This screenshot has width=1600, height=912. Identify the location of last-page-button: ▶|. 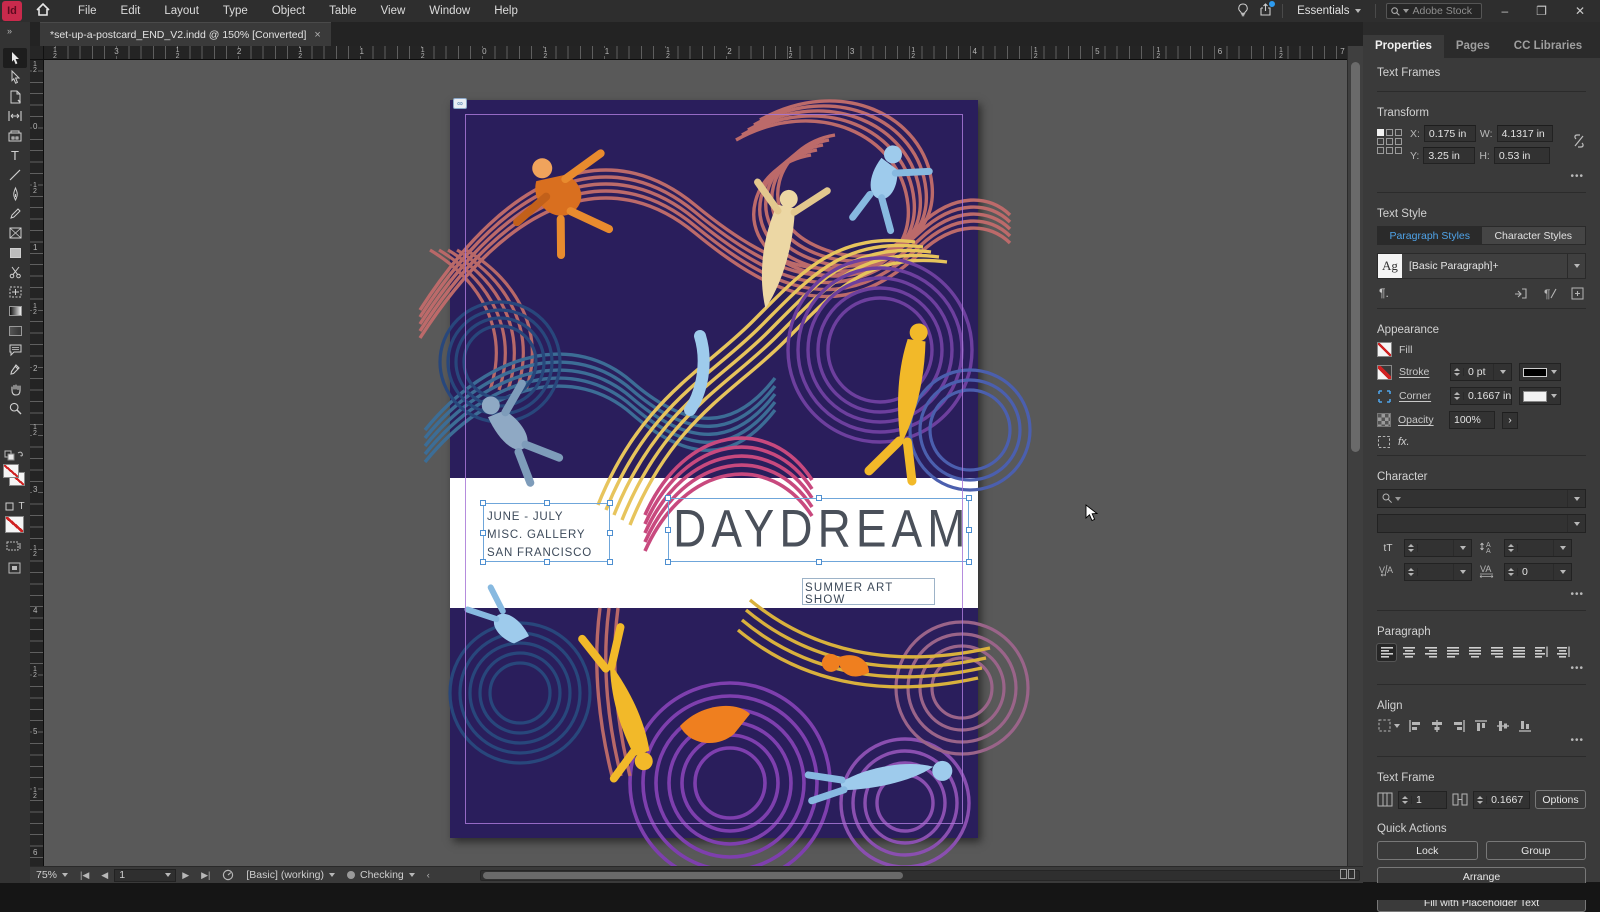
(205, 875).